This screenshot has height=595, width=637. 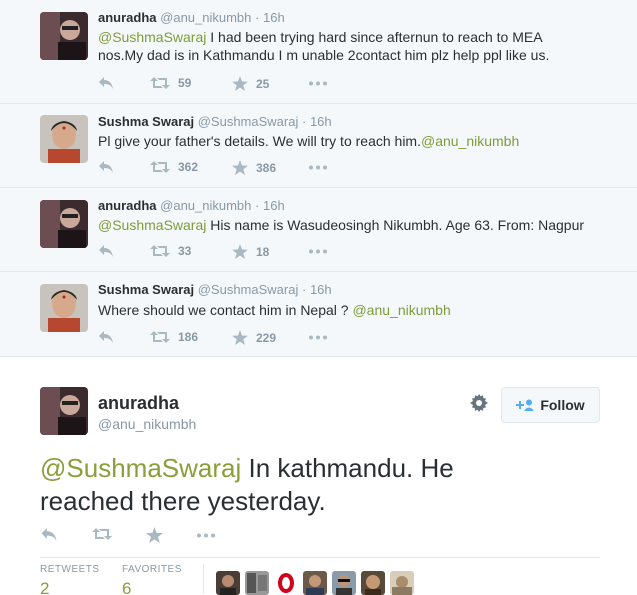 I want to click on favorites-count: 6, so click(x=127, y=587).